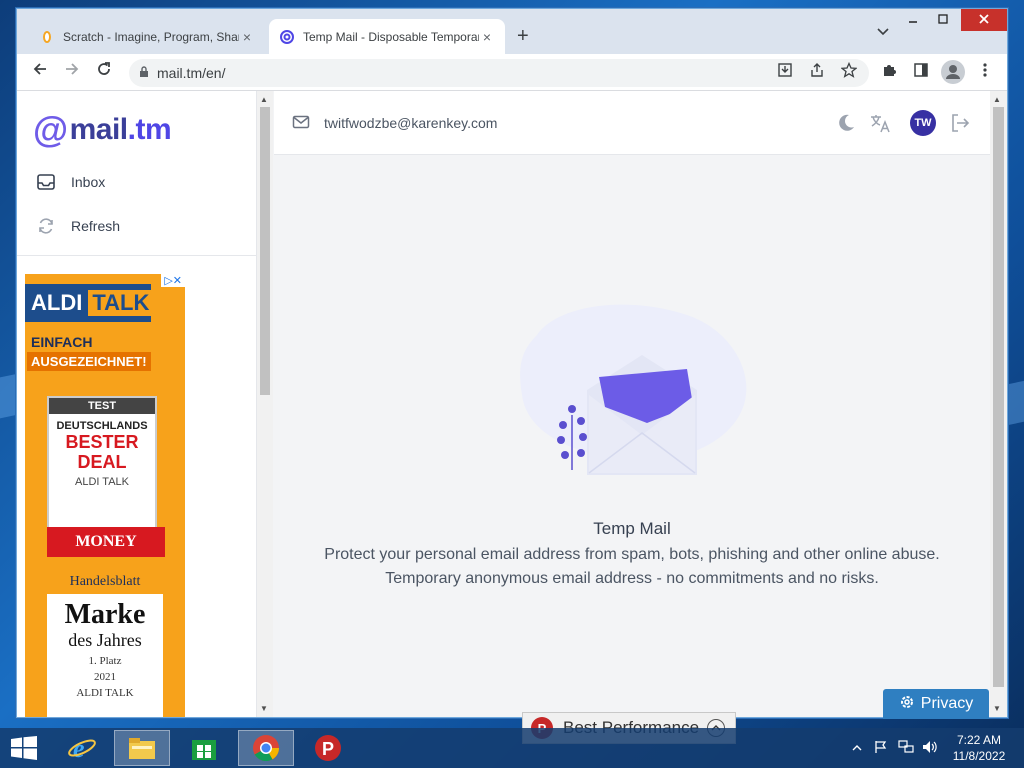 The image size is (1024, 768). Describe the element at coordinates (79, 748) in the screenshot. I see `svg-text: e` at that location.